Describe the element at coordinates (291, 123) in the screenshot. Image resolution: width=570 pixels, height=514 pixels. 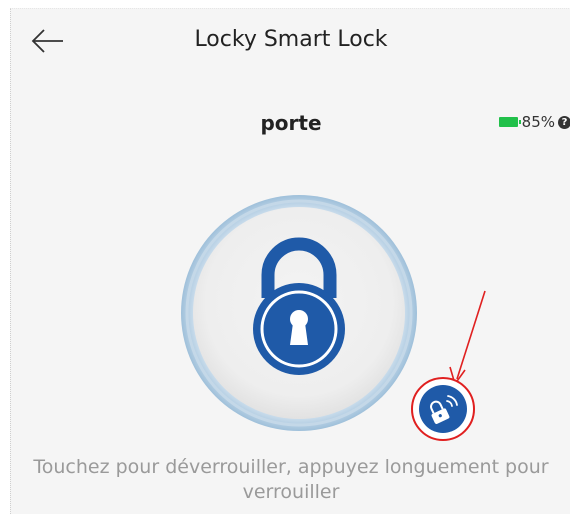
I see `device-name: porte` at that location.